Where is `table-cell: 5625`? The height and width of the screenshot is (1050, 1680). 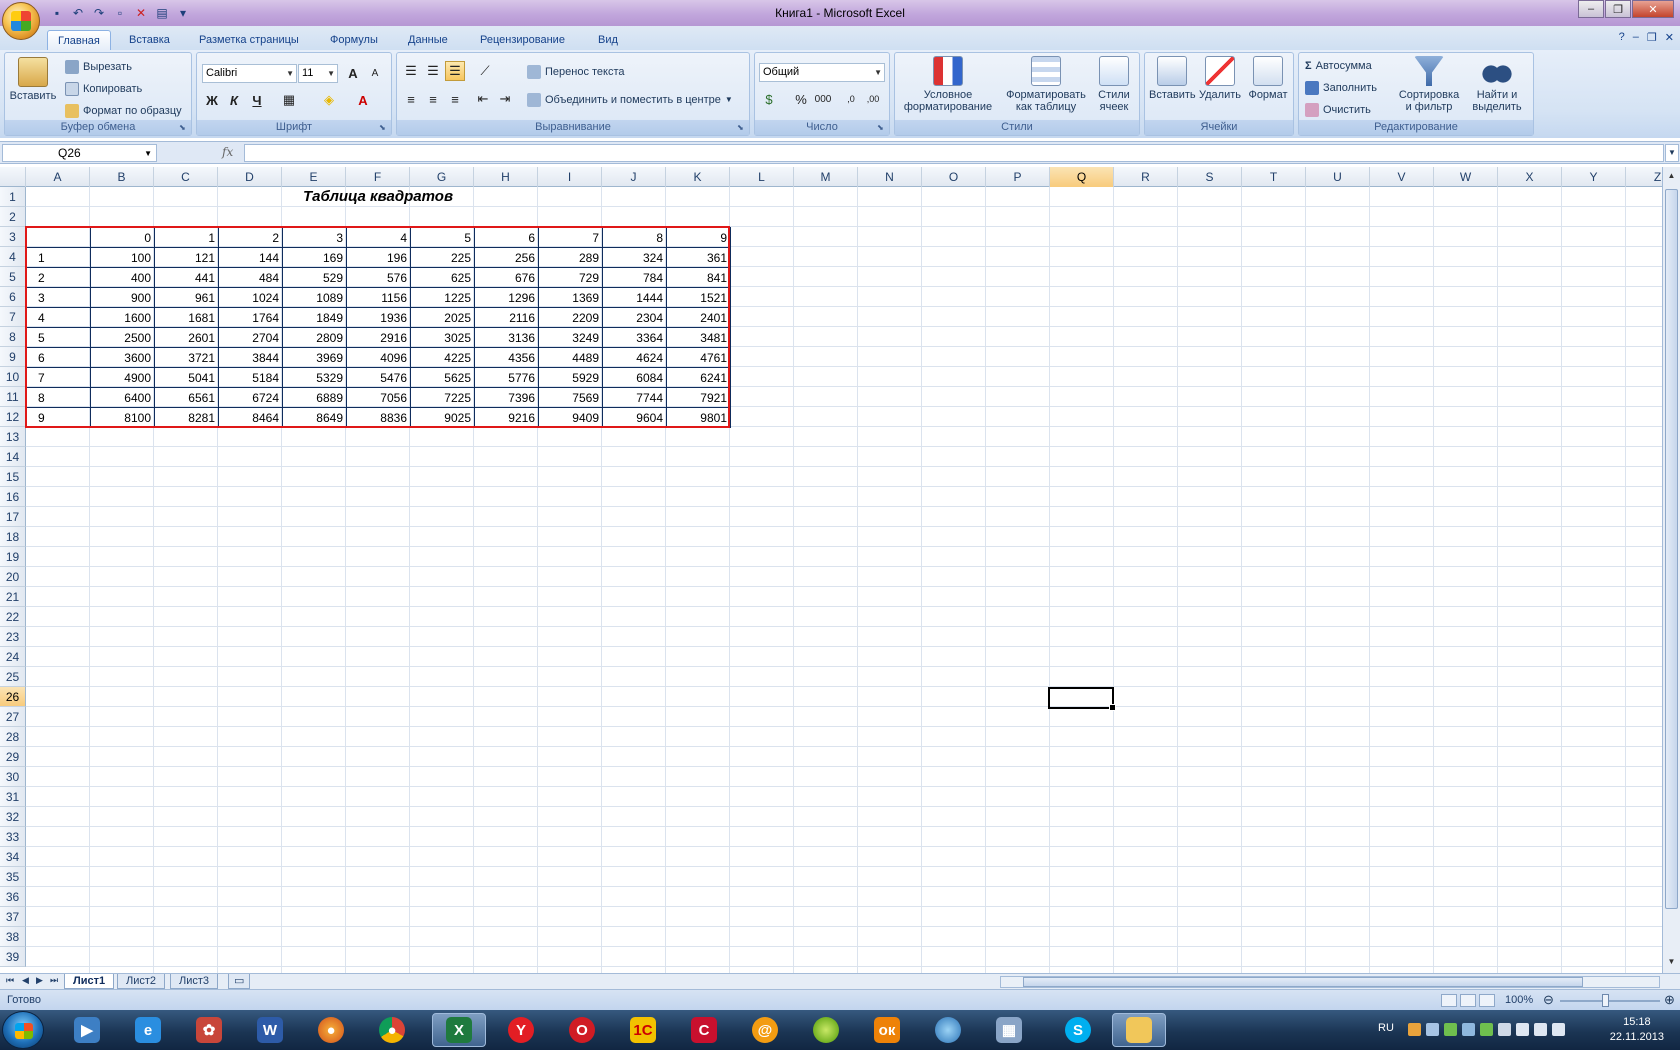
table-cell: 5625 is located at coordinates (442, 377).